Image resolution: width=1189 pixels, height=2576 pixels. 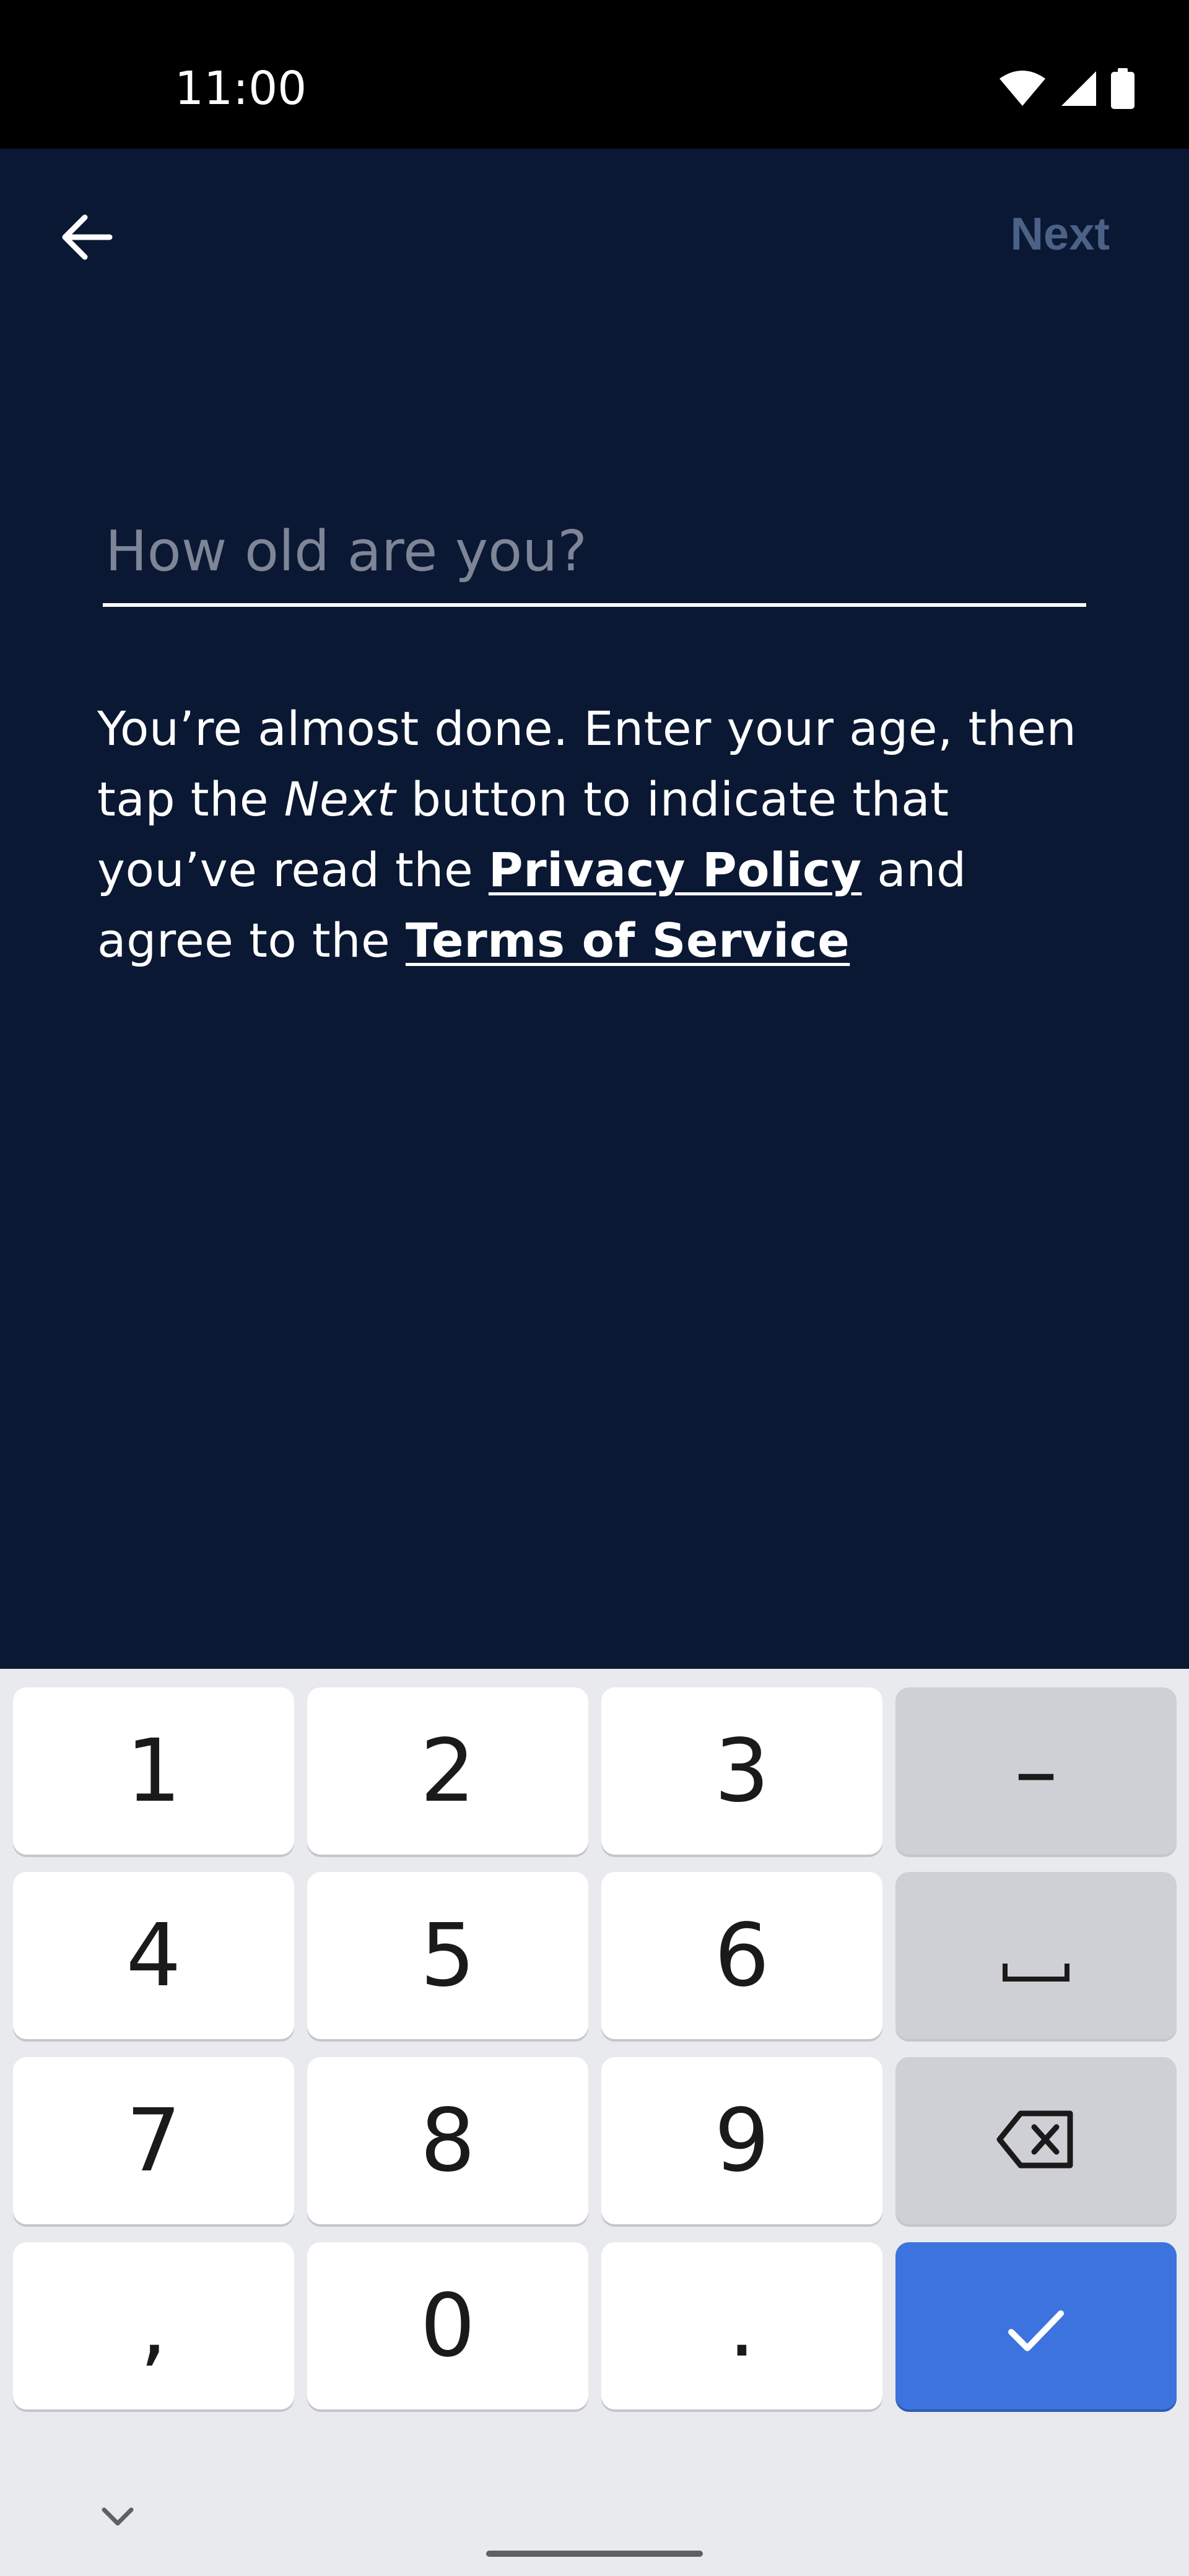 What do you see at coordinates (447, 2140) in the screenshot?
I see `key-8: 8` at bounding box center [447, 2140].